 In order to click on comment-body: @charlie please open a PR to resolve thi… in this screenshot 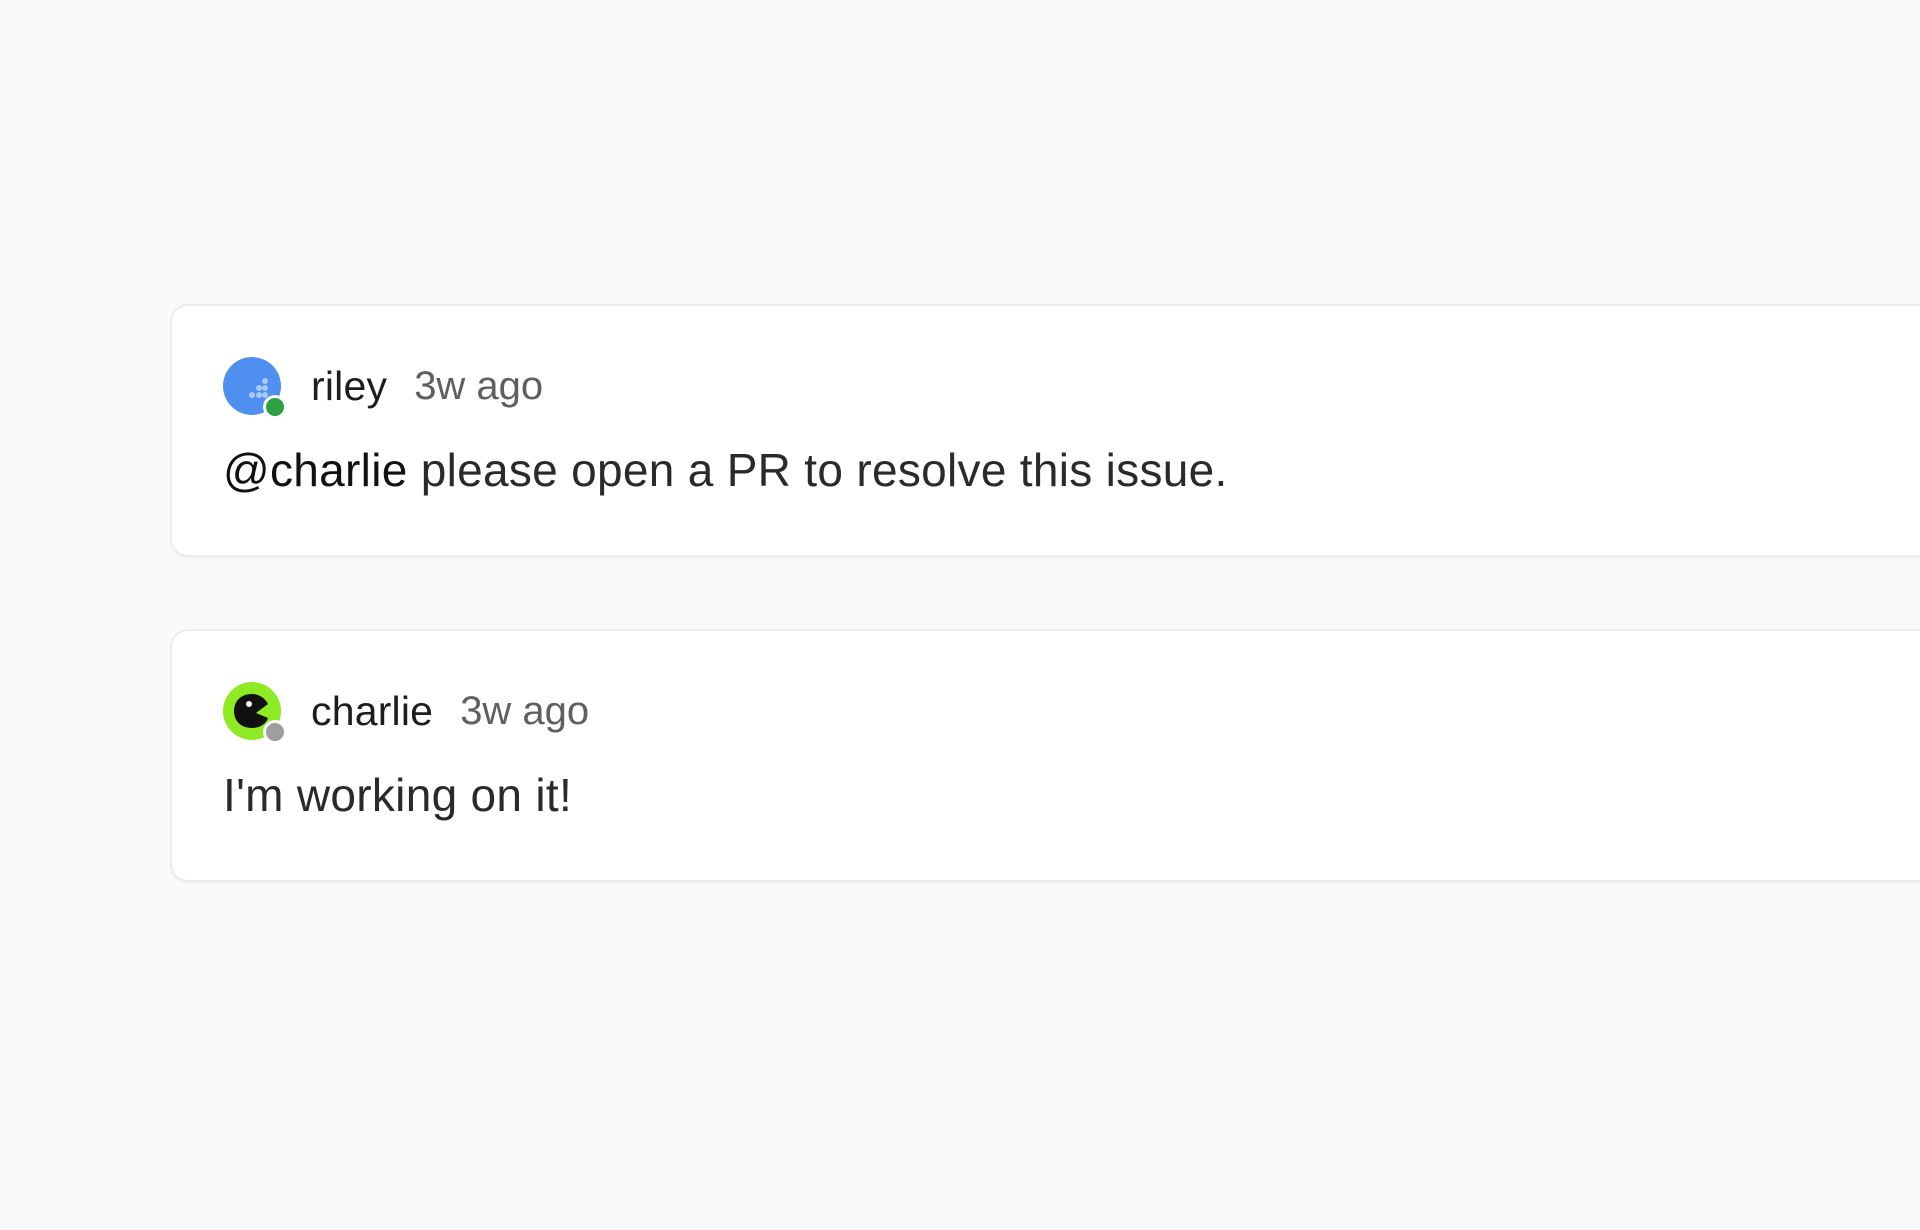, I will do `click(725, 470)`.